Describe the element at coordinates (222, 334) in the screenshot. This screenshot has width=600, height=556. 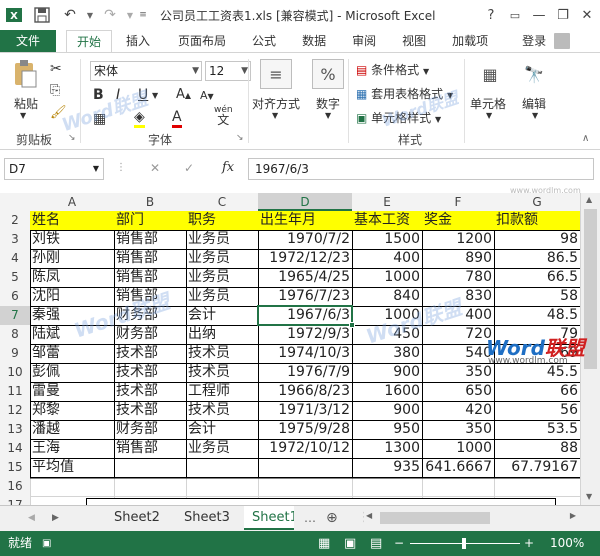
I see `cell-c8: 出纳` at that location.